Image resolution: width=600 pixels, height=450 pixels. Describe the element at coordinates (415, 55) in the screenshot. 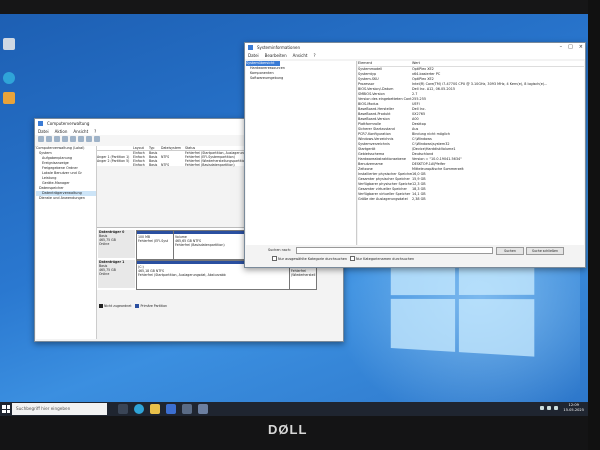

I see `si-menubar: Datei Bearbeiten Ansicht ?` at that location.